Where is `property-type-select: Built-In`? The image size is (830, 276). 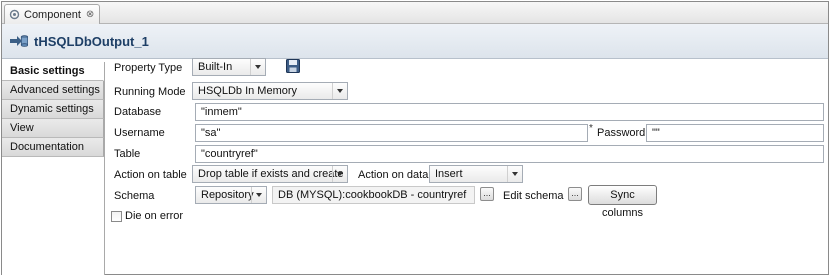 property-type-select: Built-In is located at coordinates (229, 67).